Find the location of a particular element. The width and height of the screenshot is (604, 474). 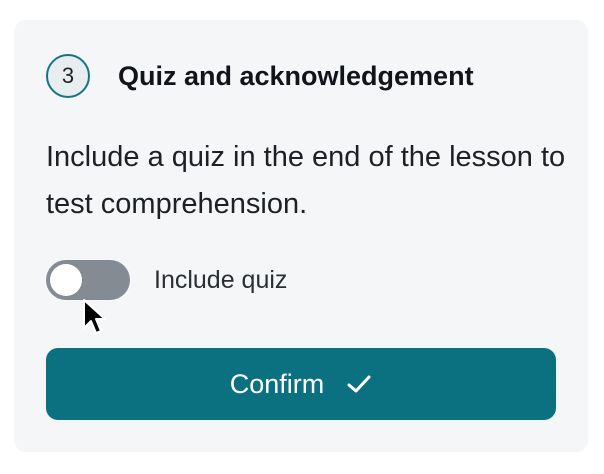

section-title: Quiz and acknowledgement is located at coordinates (296, 76).